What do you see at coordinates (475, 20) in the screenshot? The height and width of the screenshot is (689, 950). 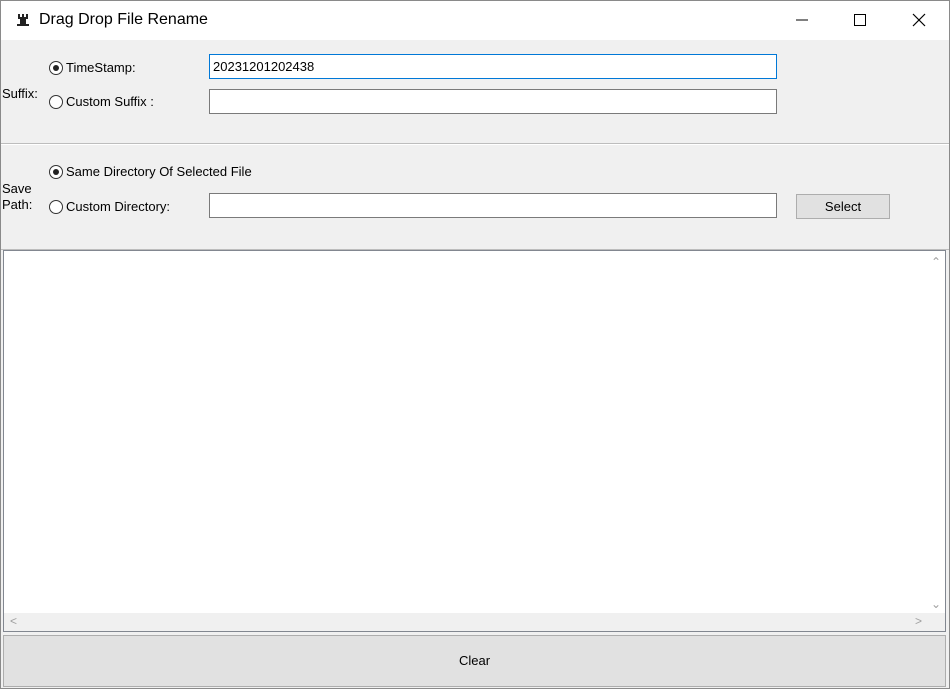 I see `title-bar: Drag Drop File Rename` at bounding box center [475, 20].